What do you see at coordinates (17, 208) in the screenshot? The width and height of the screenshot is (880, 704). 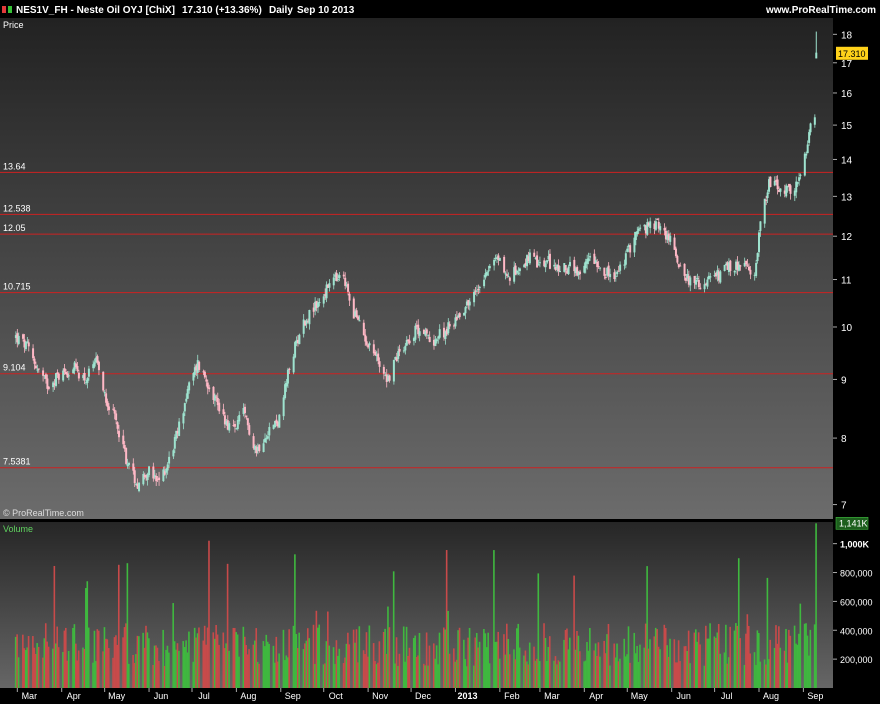 I see `level-label: 12.538` at bounding box center [17, 208].